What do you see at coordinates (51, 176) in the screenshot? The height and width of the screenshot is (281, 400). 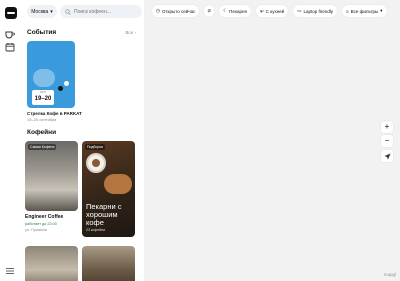 I see `cafe-card: Самая Кофеня` at bounding box center [51, 176].